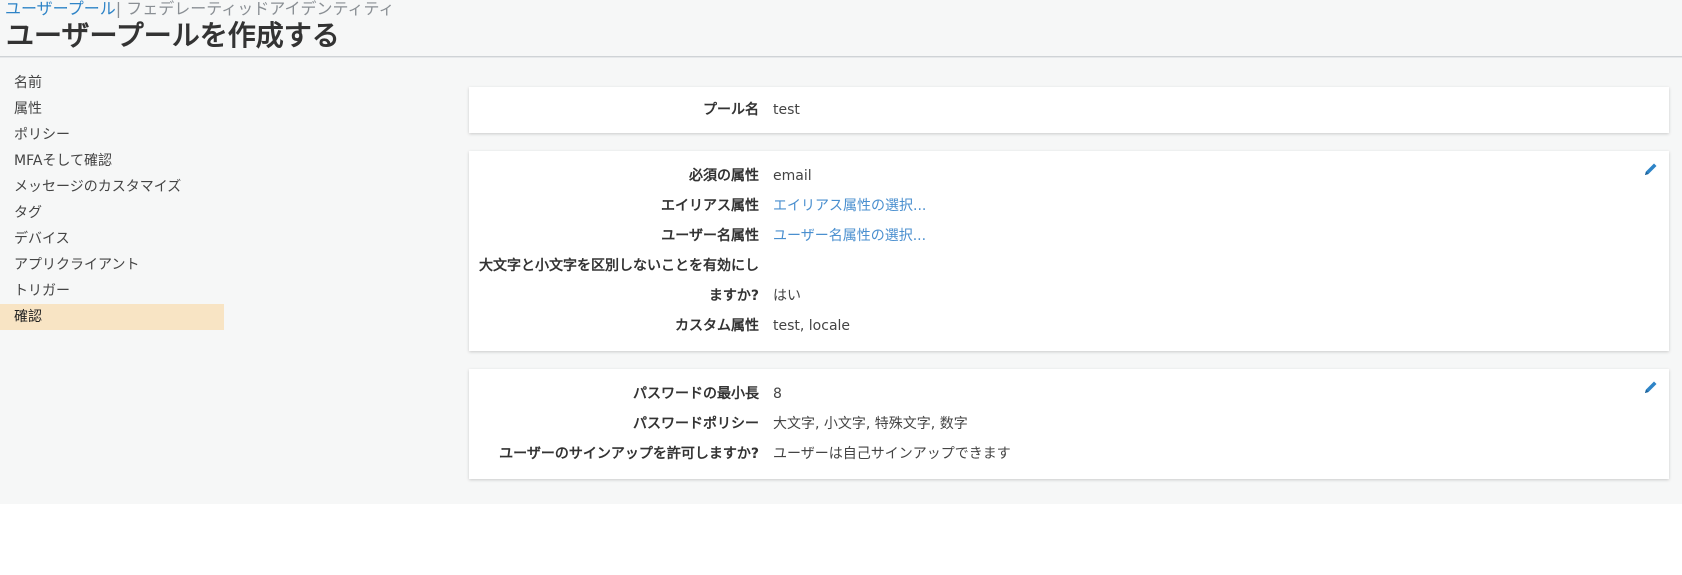 This screenshot has height=575, width=1682. What do you see at coordinates (112, 265) in the screenshot?
I see `sidebar-item-app-clients: アプリクライアント` at bounding box center [112, 265].